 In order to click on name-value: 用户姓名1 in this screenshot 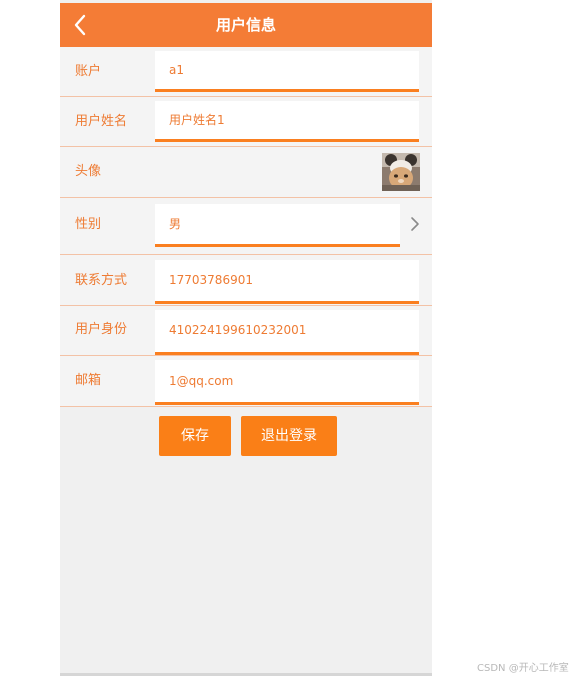, I will do `click(197, 120)`.